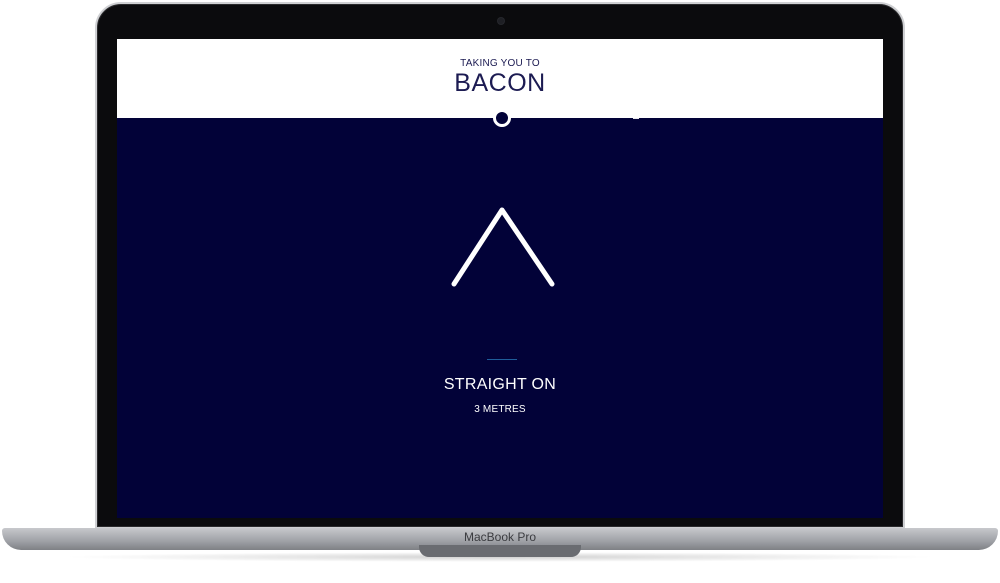  Describe the element at coordinates (636, 118) in the screenshot. I see `progress-tick` at that location.